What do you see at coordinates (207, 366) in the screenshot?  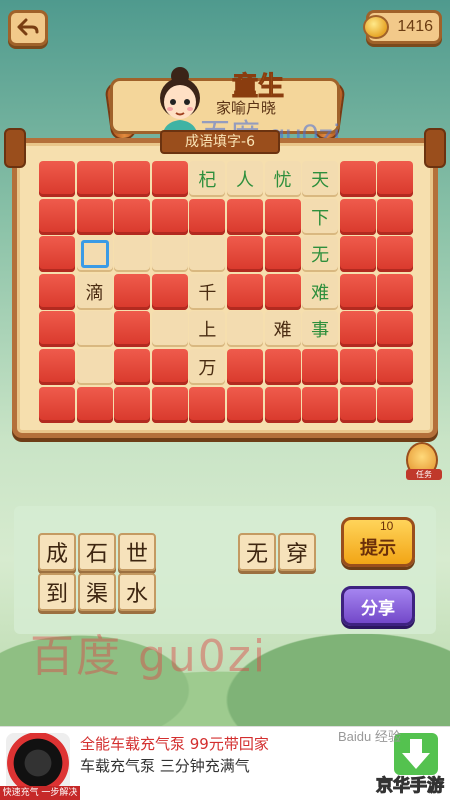 I see `filled-cell: 万` at bounding box center [207, 366].